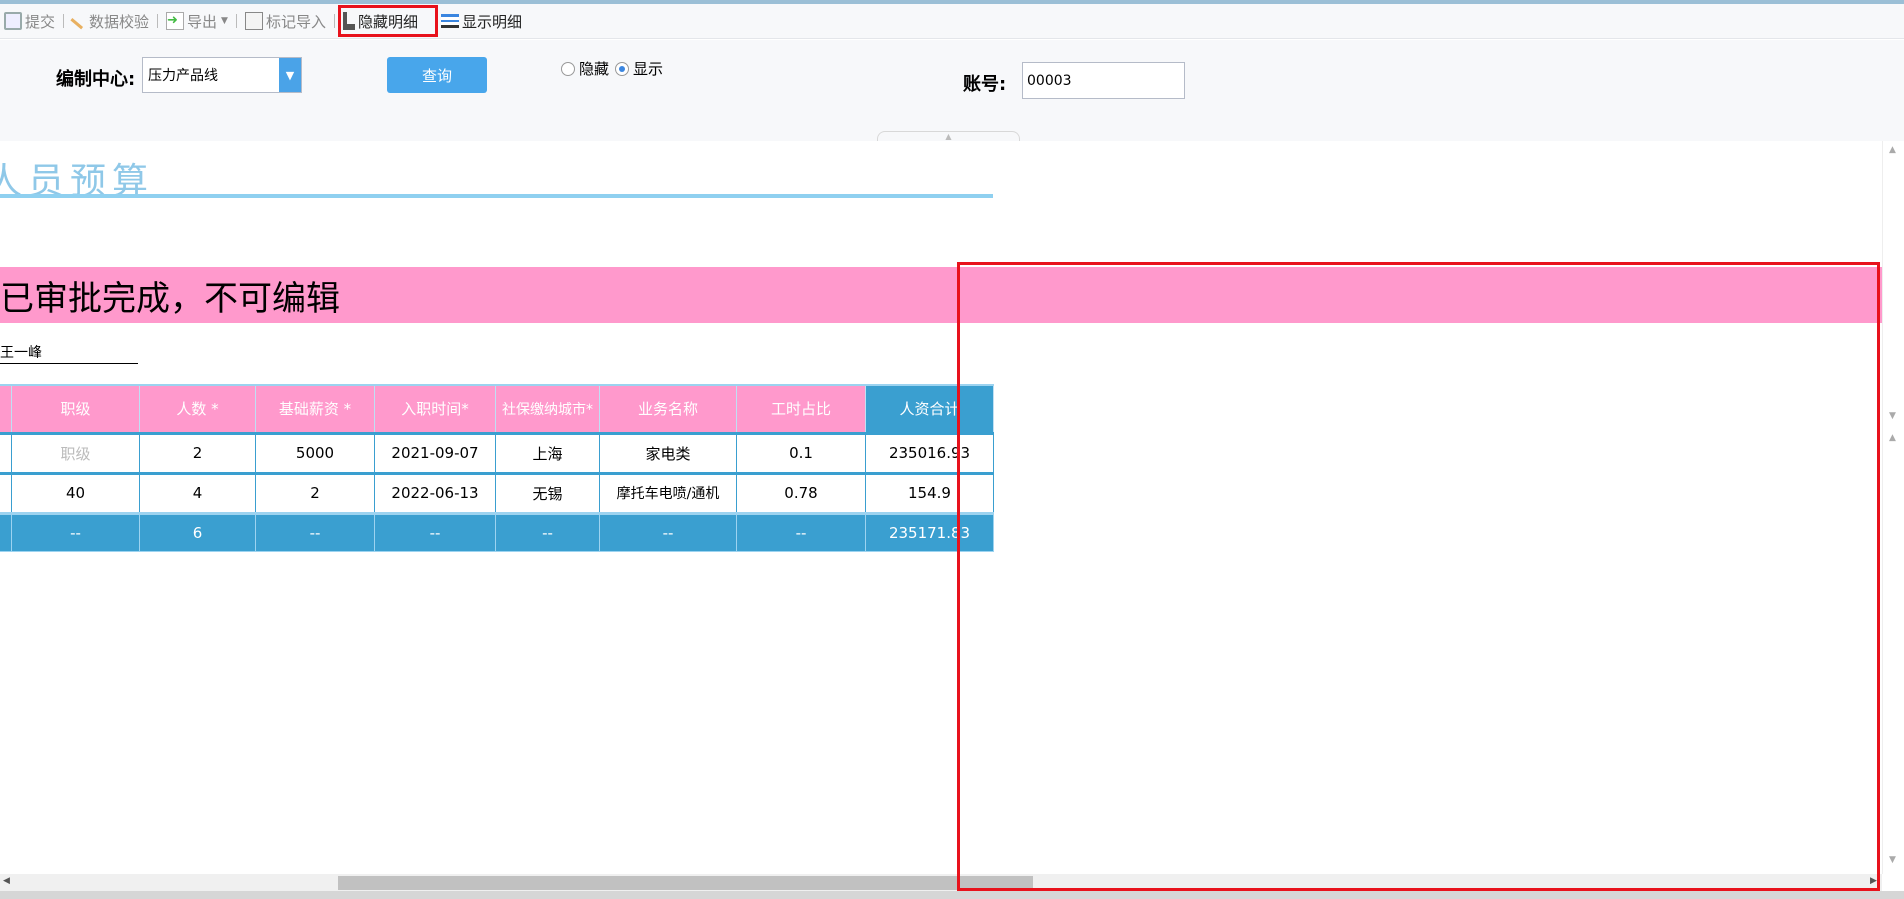  I want to click on table-row: 40 4 2 2022-06-13 无锡 摩托车电喷/通机 0.78 154.9, so click(497, 492).